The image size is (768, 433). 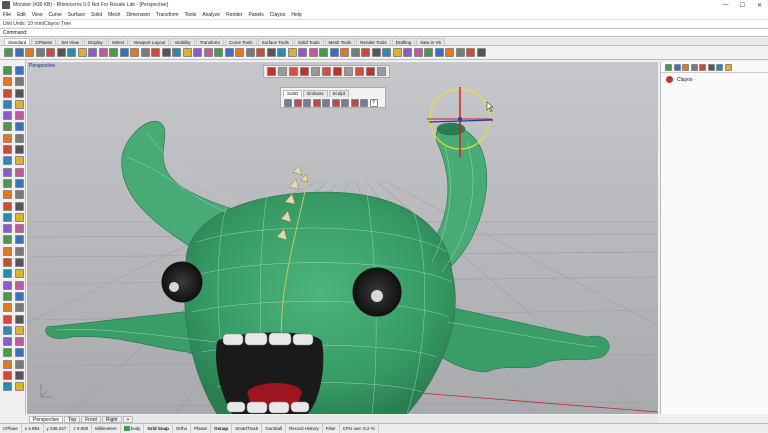 I want to click on add-viewport-button: +, so click(x=128, y=419).